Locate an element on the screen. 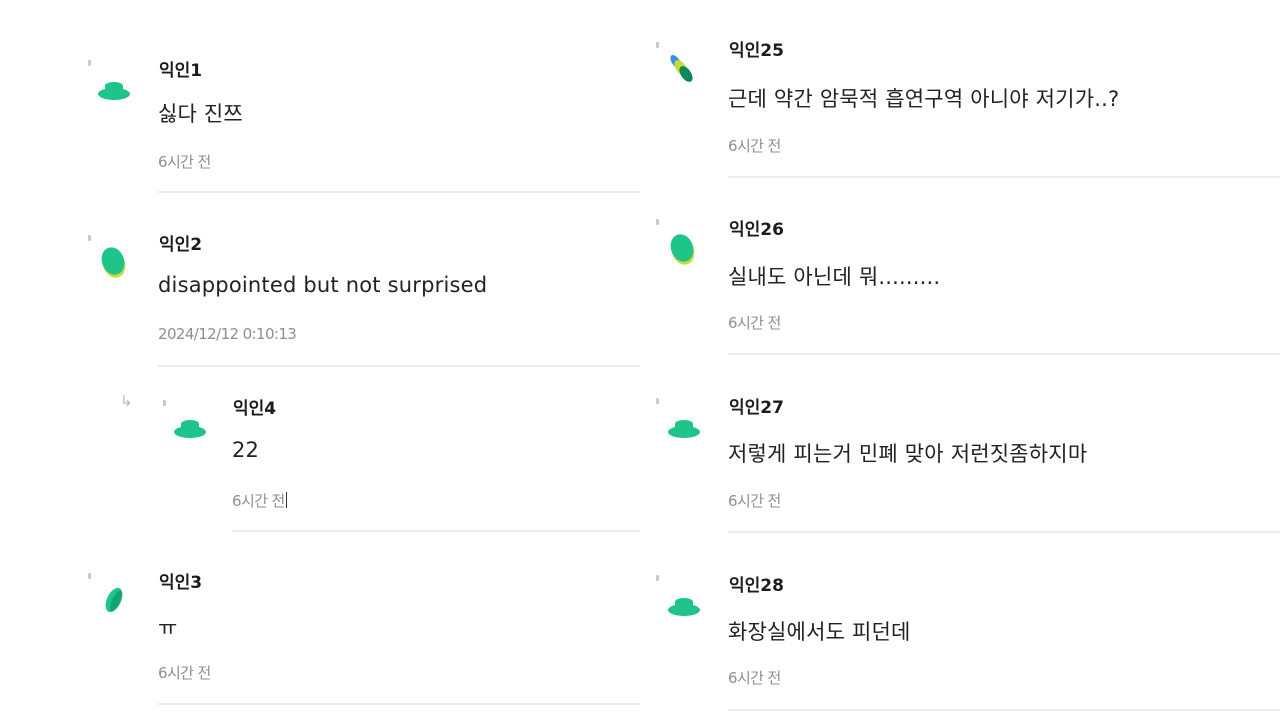 The height and width of the screenshot is (720, 1280). comment-author: 익인28 is located at coordinates (756, 583).